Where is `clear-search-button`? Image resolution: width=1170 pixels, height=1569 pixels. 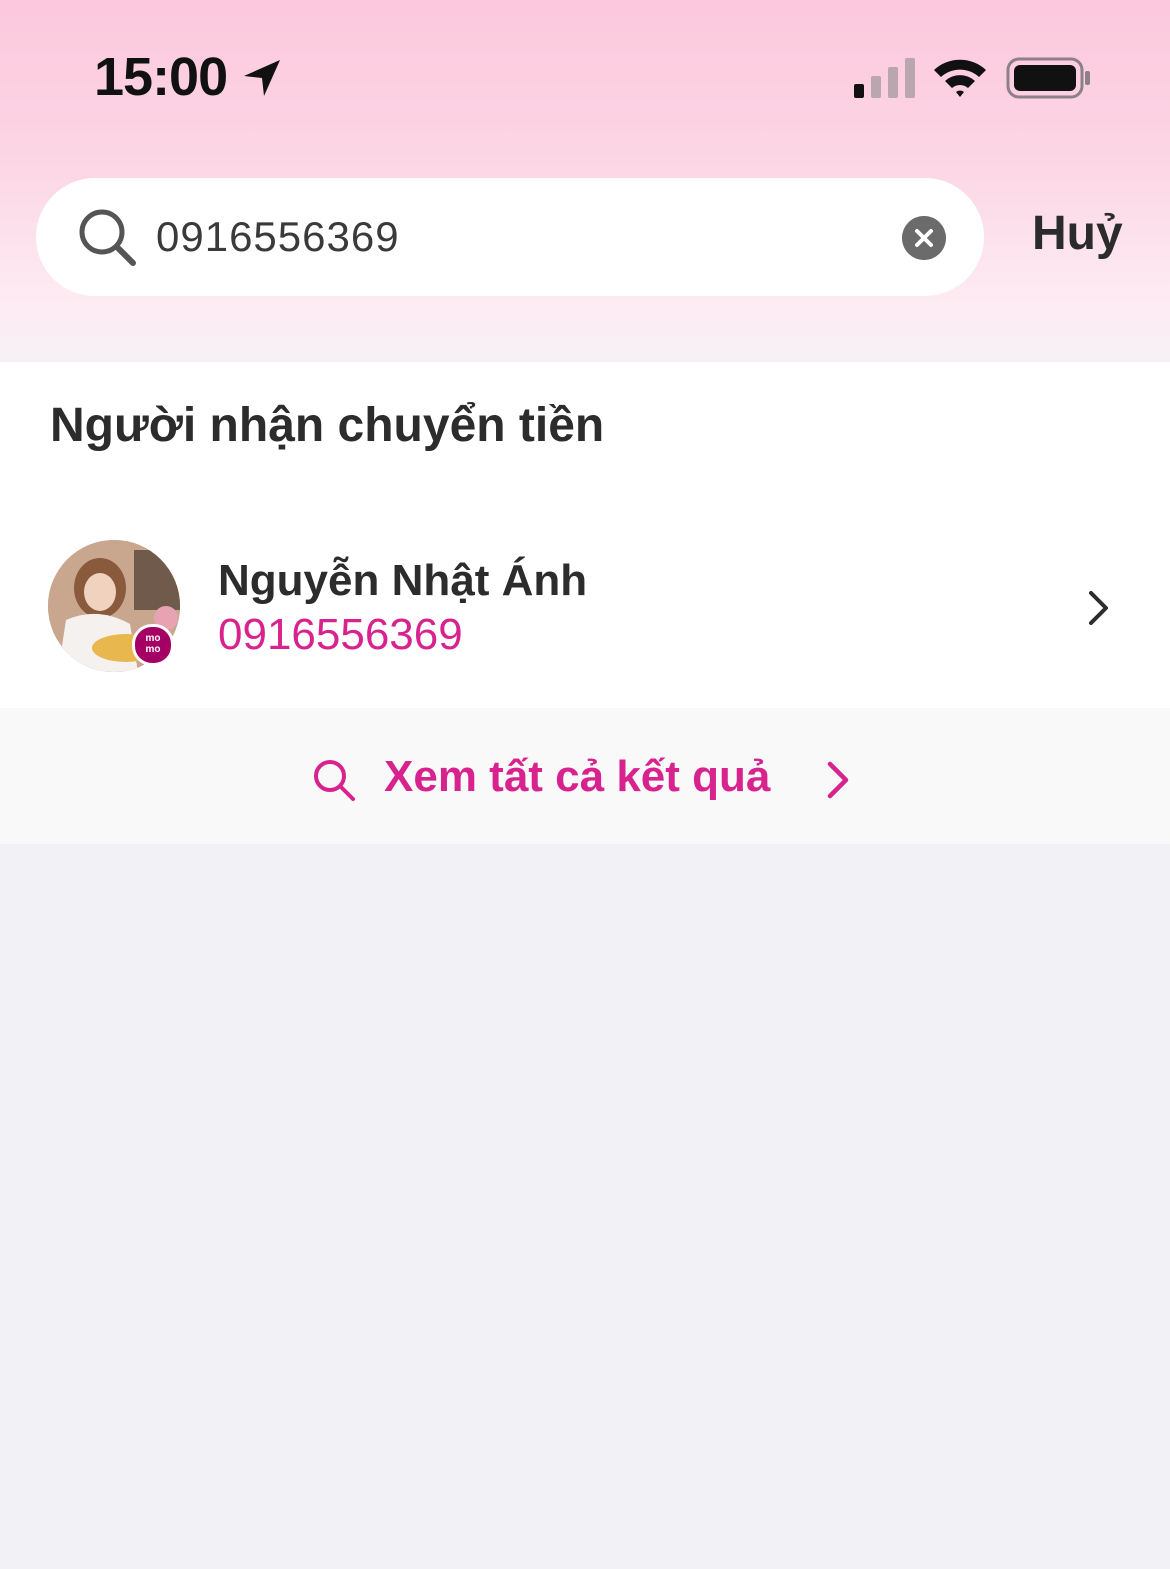 clear-search-button is located at coordinates (924, 238).